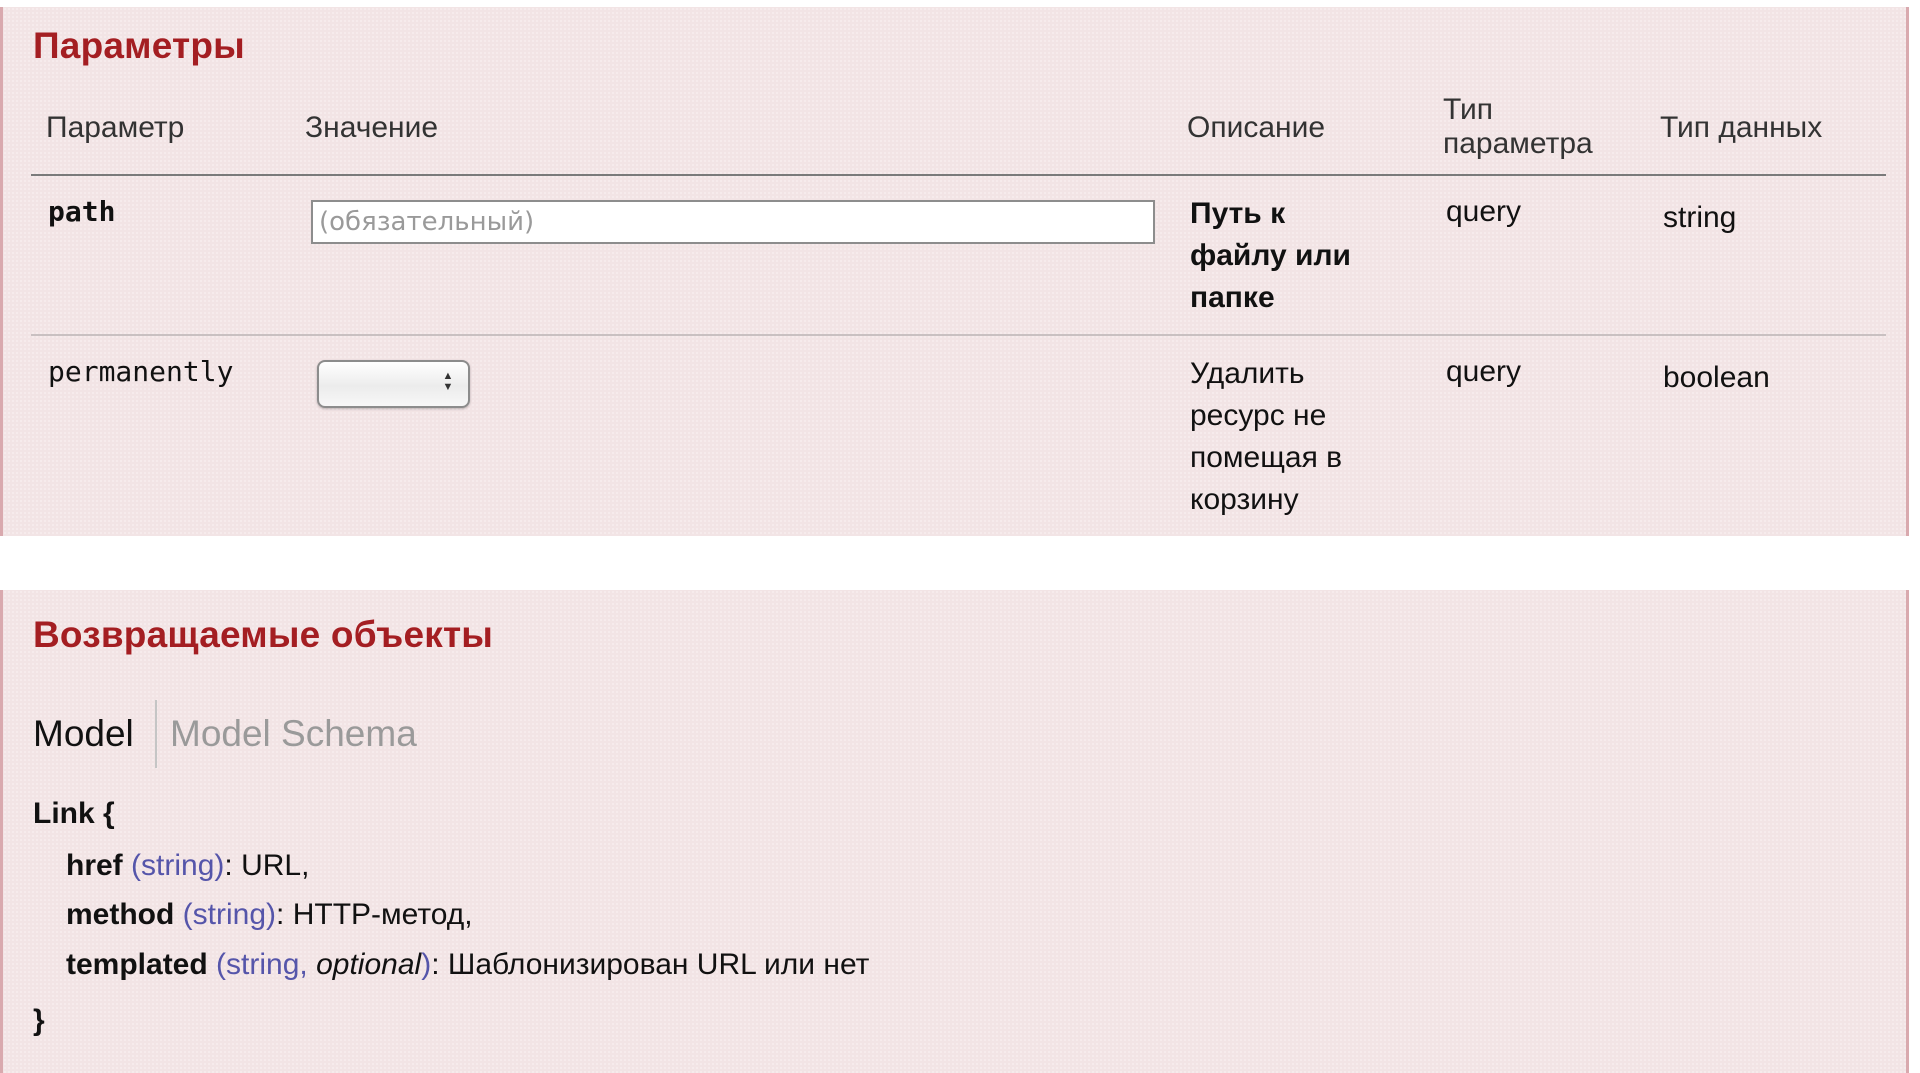  What do you see at coordinates (958, 175) in the screenshot?
I see `header-divider` at bounding box center [958, 175].